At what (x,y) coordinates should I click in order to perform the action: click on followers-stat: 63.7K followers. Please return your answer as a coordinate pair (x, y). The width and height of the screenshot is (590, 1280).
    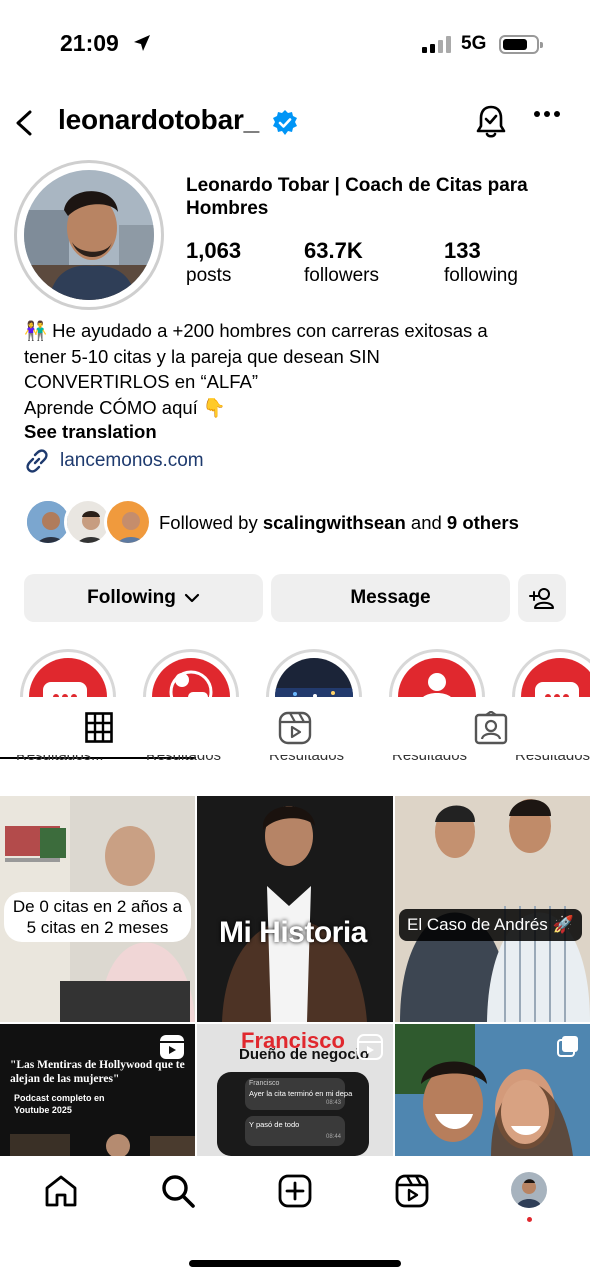
    Looking at the image, I should click on (341, 262).